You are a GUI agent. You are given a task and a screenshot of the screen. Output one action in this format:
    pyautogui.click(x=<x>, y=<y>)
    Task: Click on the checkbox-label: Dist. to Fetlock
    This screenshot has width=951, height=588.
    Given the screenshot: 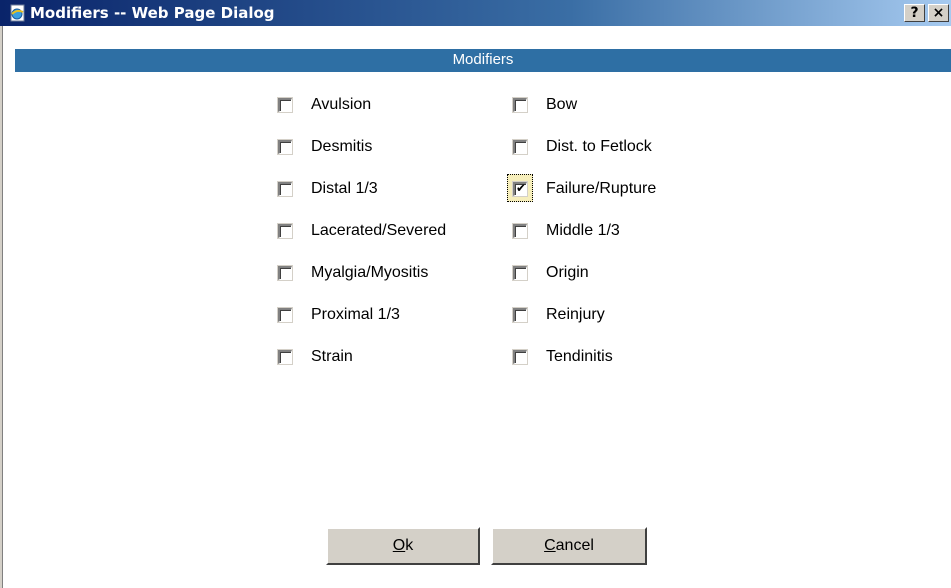 What is the action you would take?
    pyautogui.click(x=599, y=147)
    